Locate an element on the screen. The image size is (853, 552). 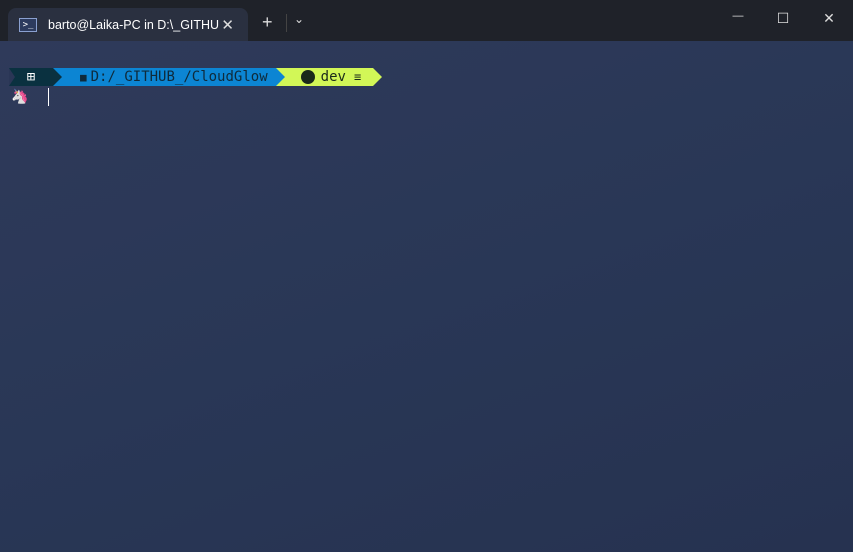
input-line: 🦄 is located at coordinates (30, 97).